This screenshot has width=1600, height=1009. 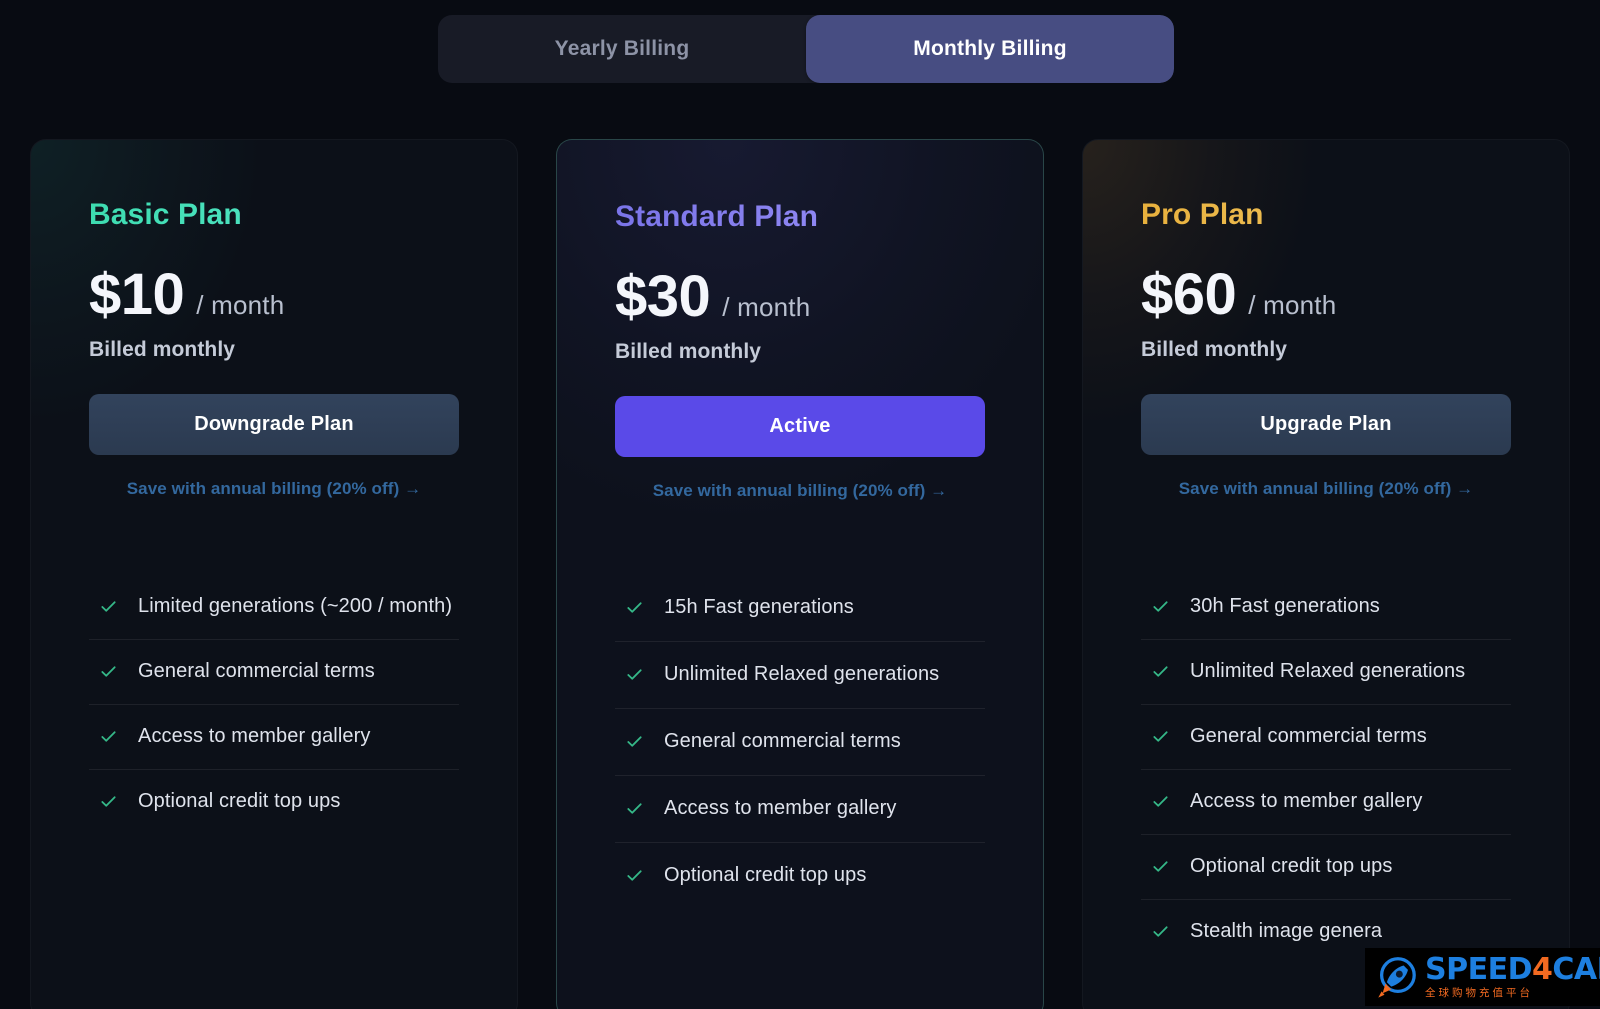 What do you see at coordinates (137, 294) in the screenshot?
I see `plan-price-amount-basic: $10` at bounding box center [137, 294].